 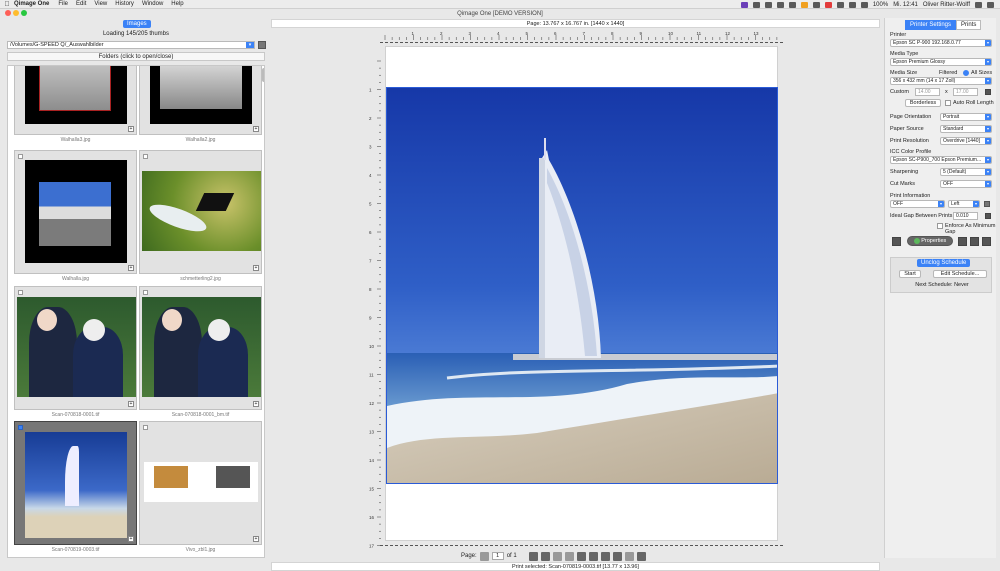 I want to click on grid-4-icon, so click(x=593, y=556).